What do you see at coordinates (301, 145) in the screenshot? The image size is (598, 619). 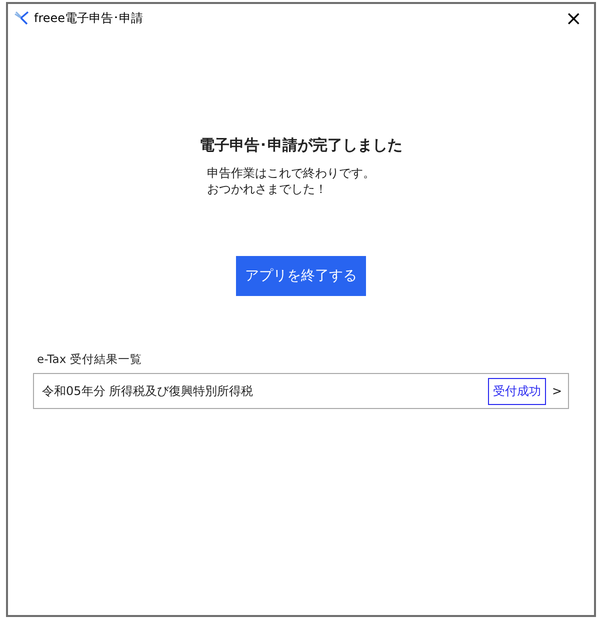 I see `completion-heading: 電子申告･申請が完了しました` at bounding box center [301, 145].